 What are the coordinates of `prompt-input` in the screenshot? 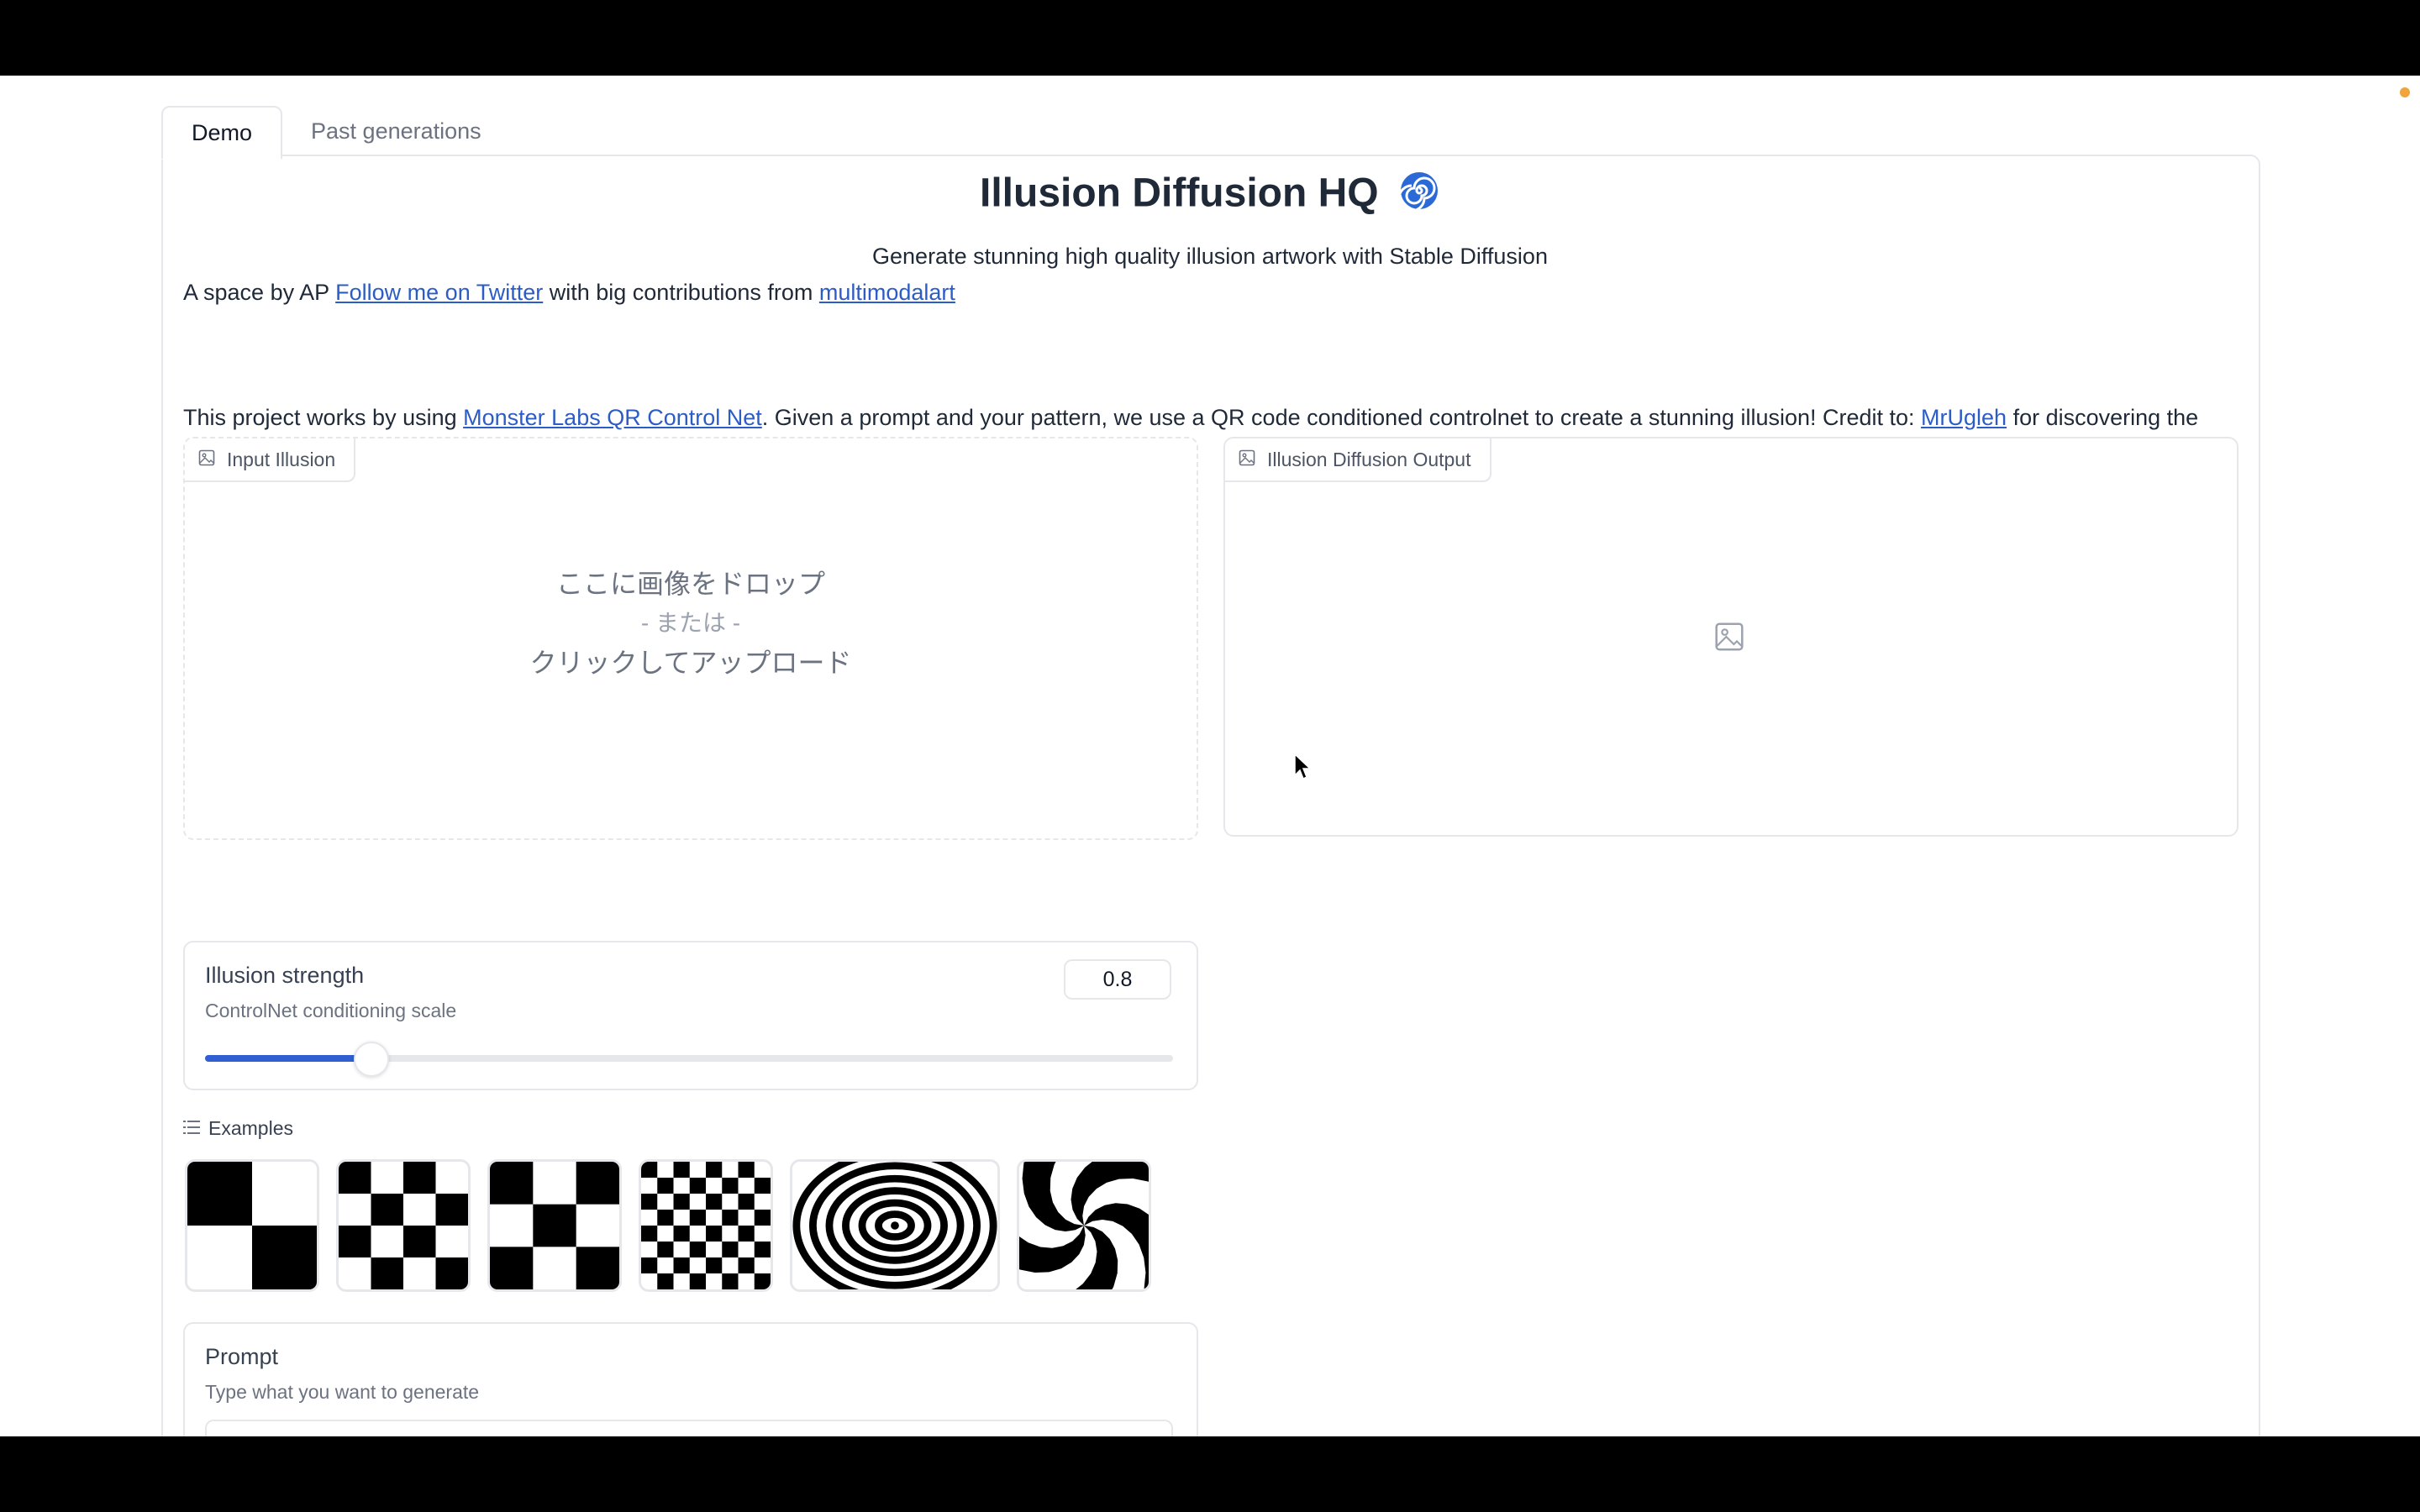 It's located at (689, 1428).